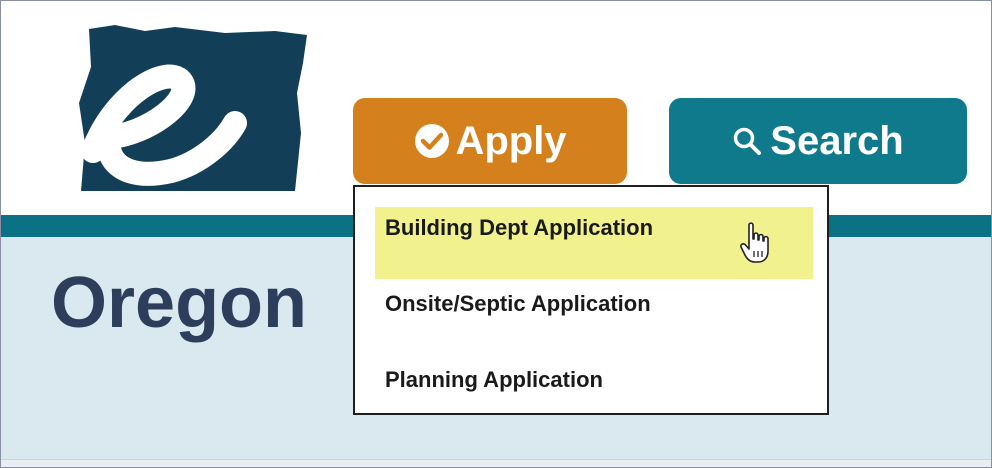 Image resolution: width=992 pixels, height=468 pixels. I want to click on page-title: Oregon, so click(179, 303).